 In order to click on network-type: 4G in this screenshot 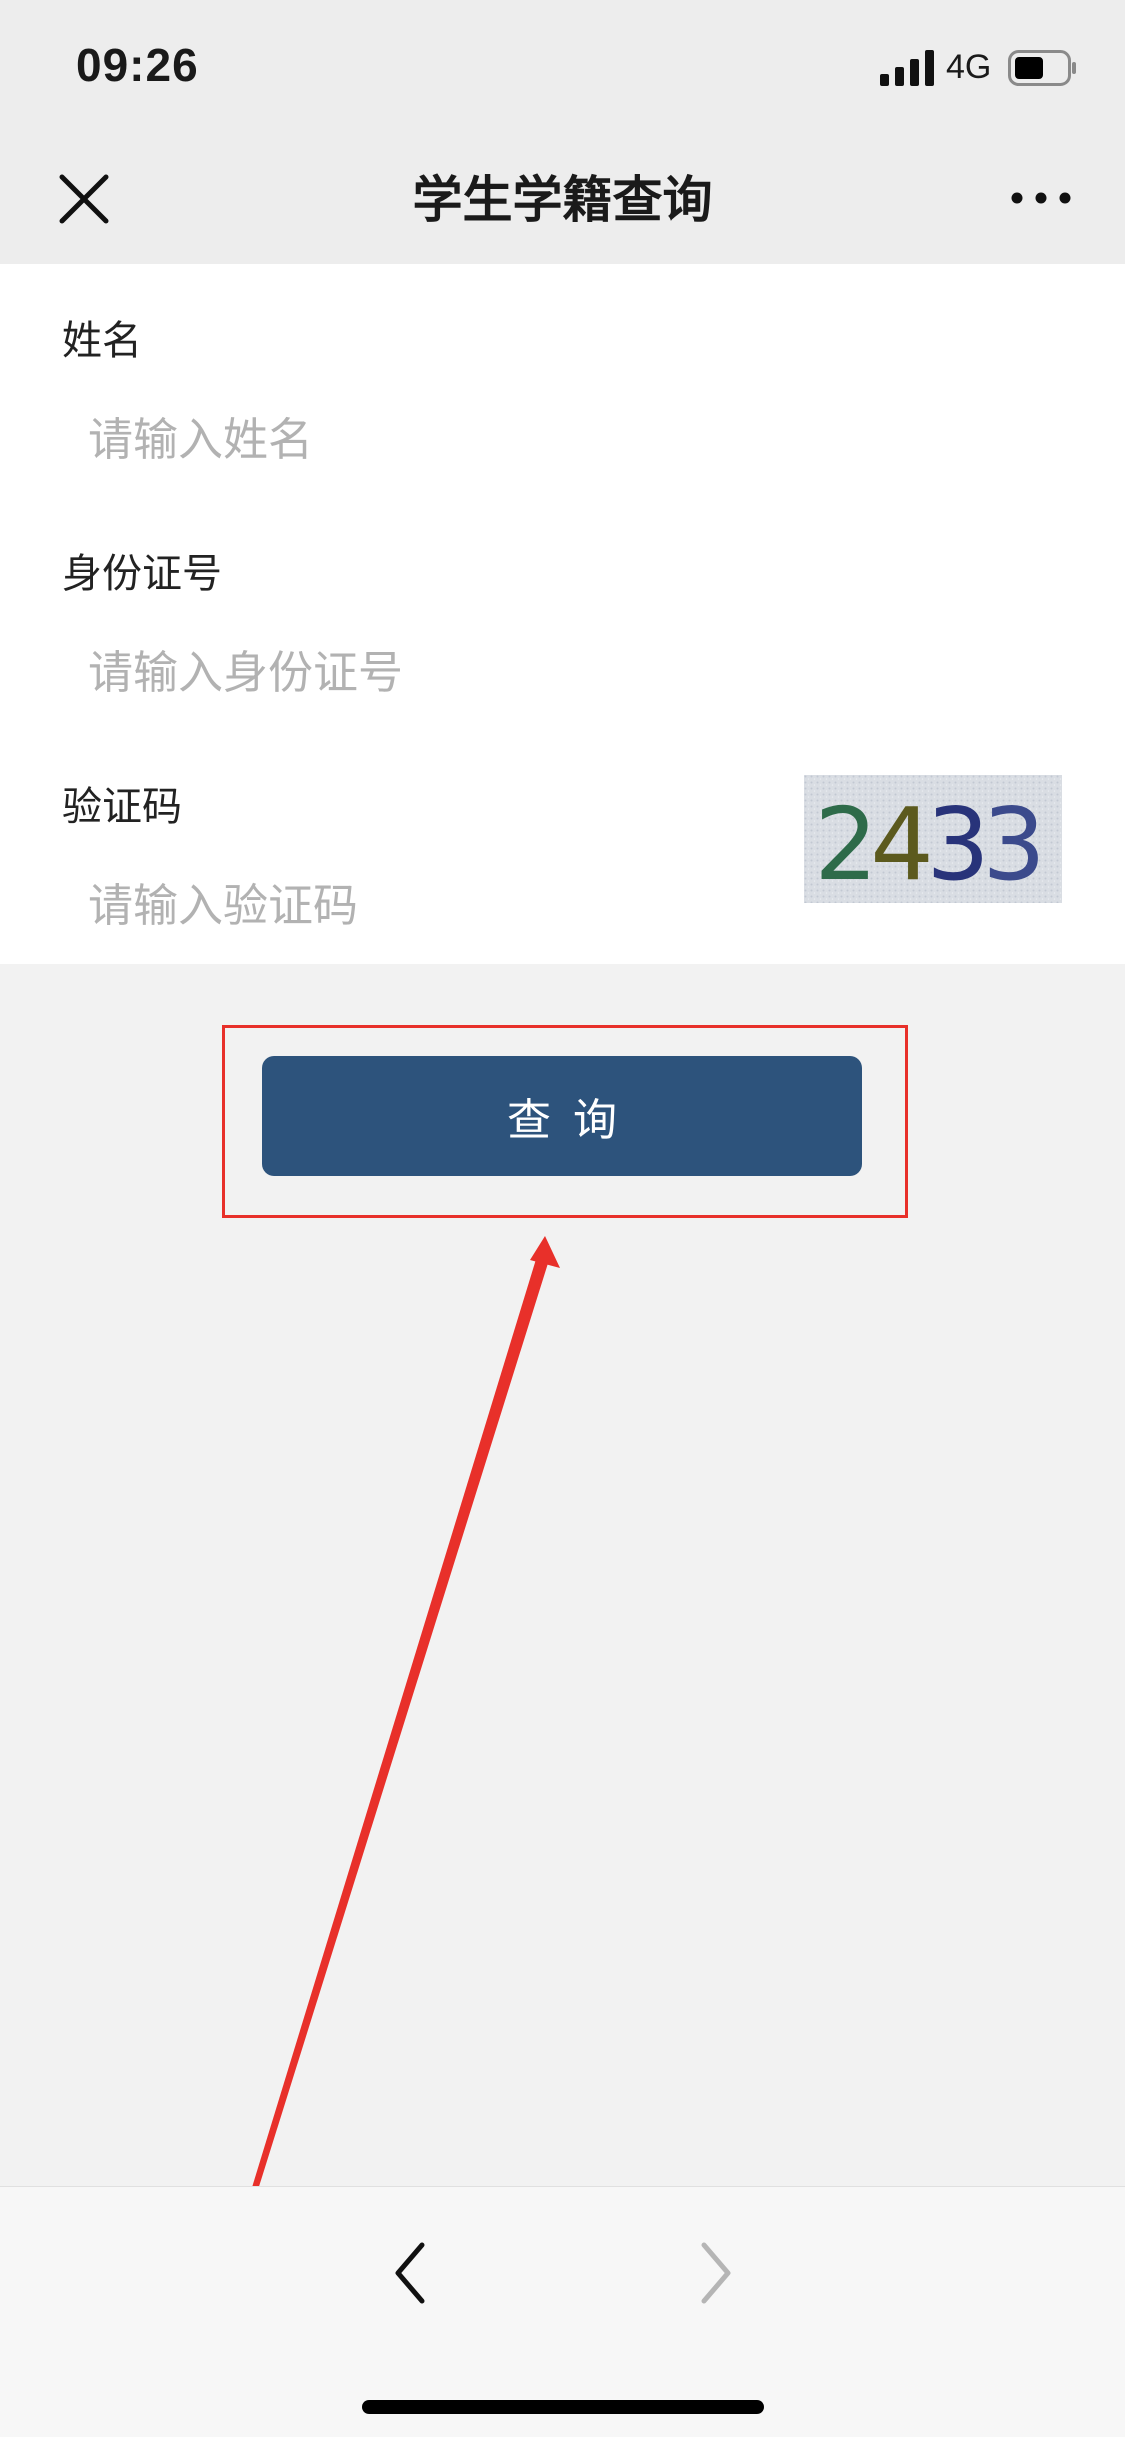, I will do `click(969, 67)`.